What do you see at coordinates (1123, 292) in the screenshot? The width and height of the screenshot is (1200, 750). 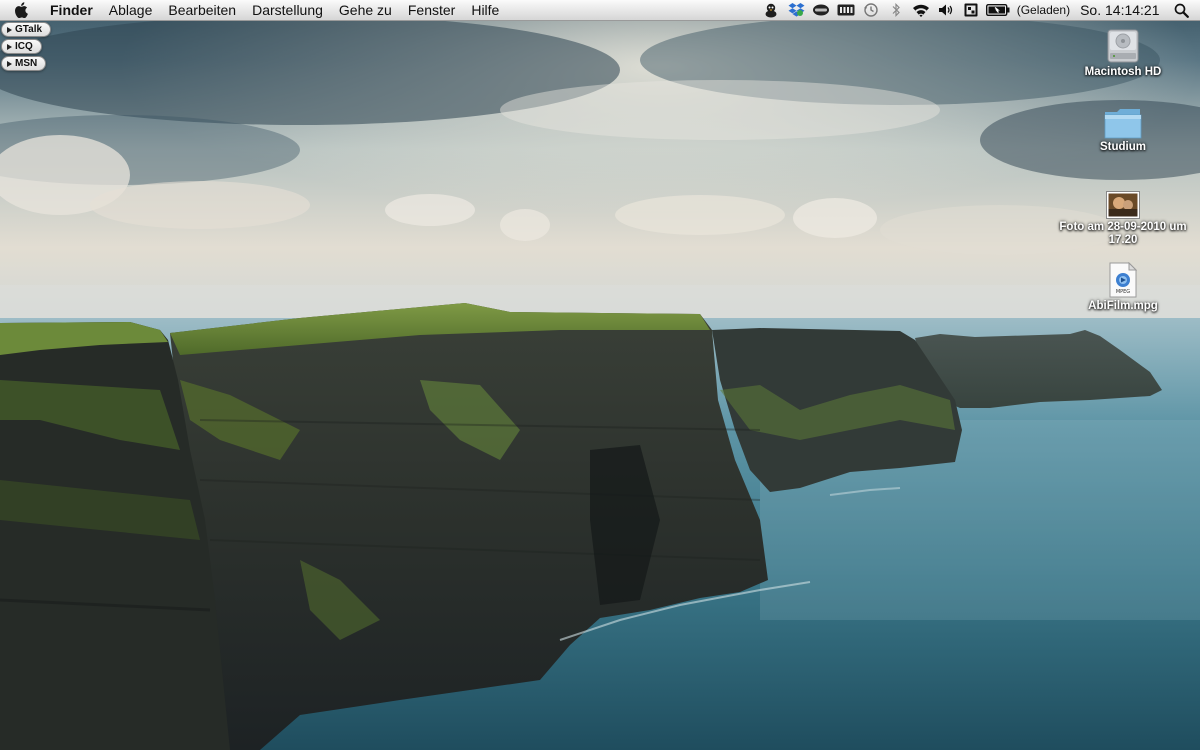 I see `mpeg-badge: MPEG` at bounding box center [1123, 292].